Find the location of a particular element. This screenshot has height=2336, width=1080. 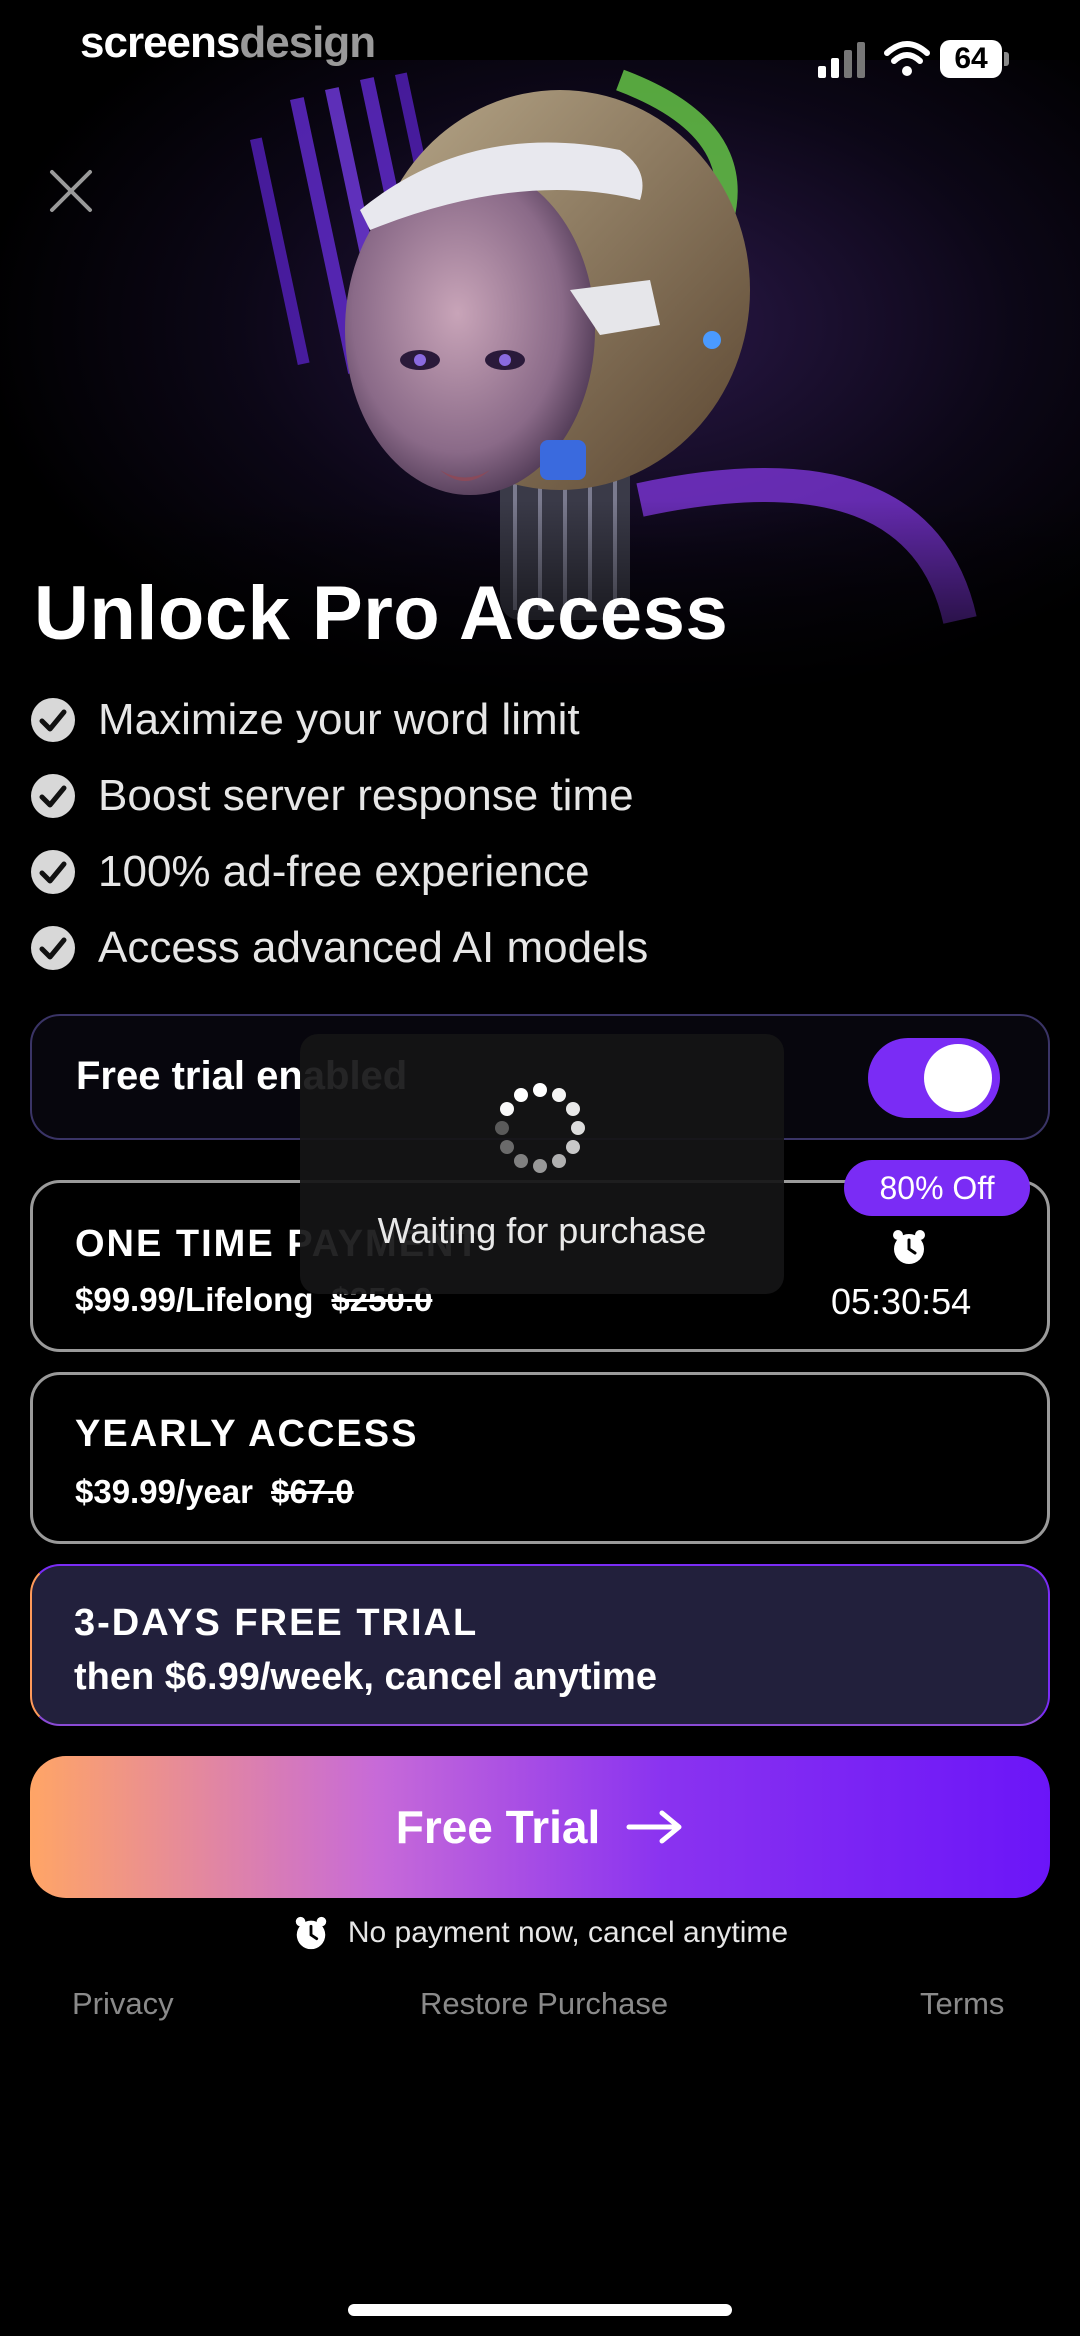

home-indicator is located at coordinates (540, 2310).